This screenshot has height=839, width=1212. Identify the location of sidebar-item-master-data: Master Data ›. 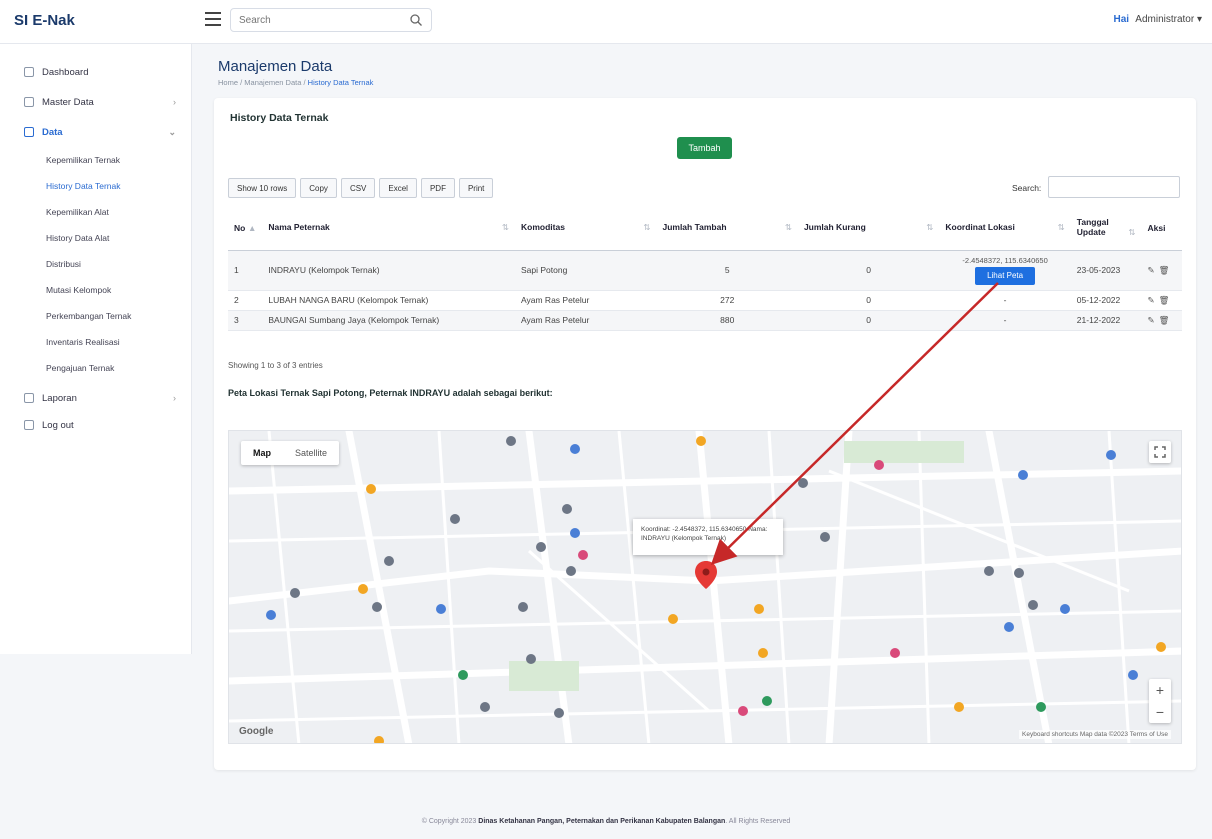
(96, 102).